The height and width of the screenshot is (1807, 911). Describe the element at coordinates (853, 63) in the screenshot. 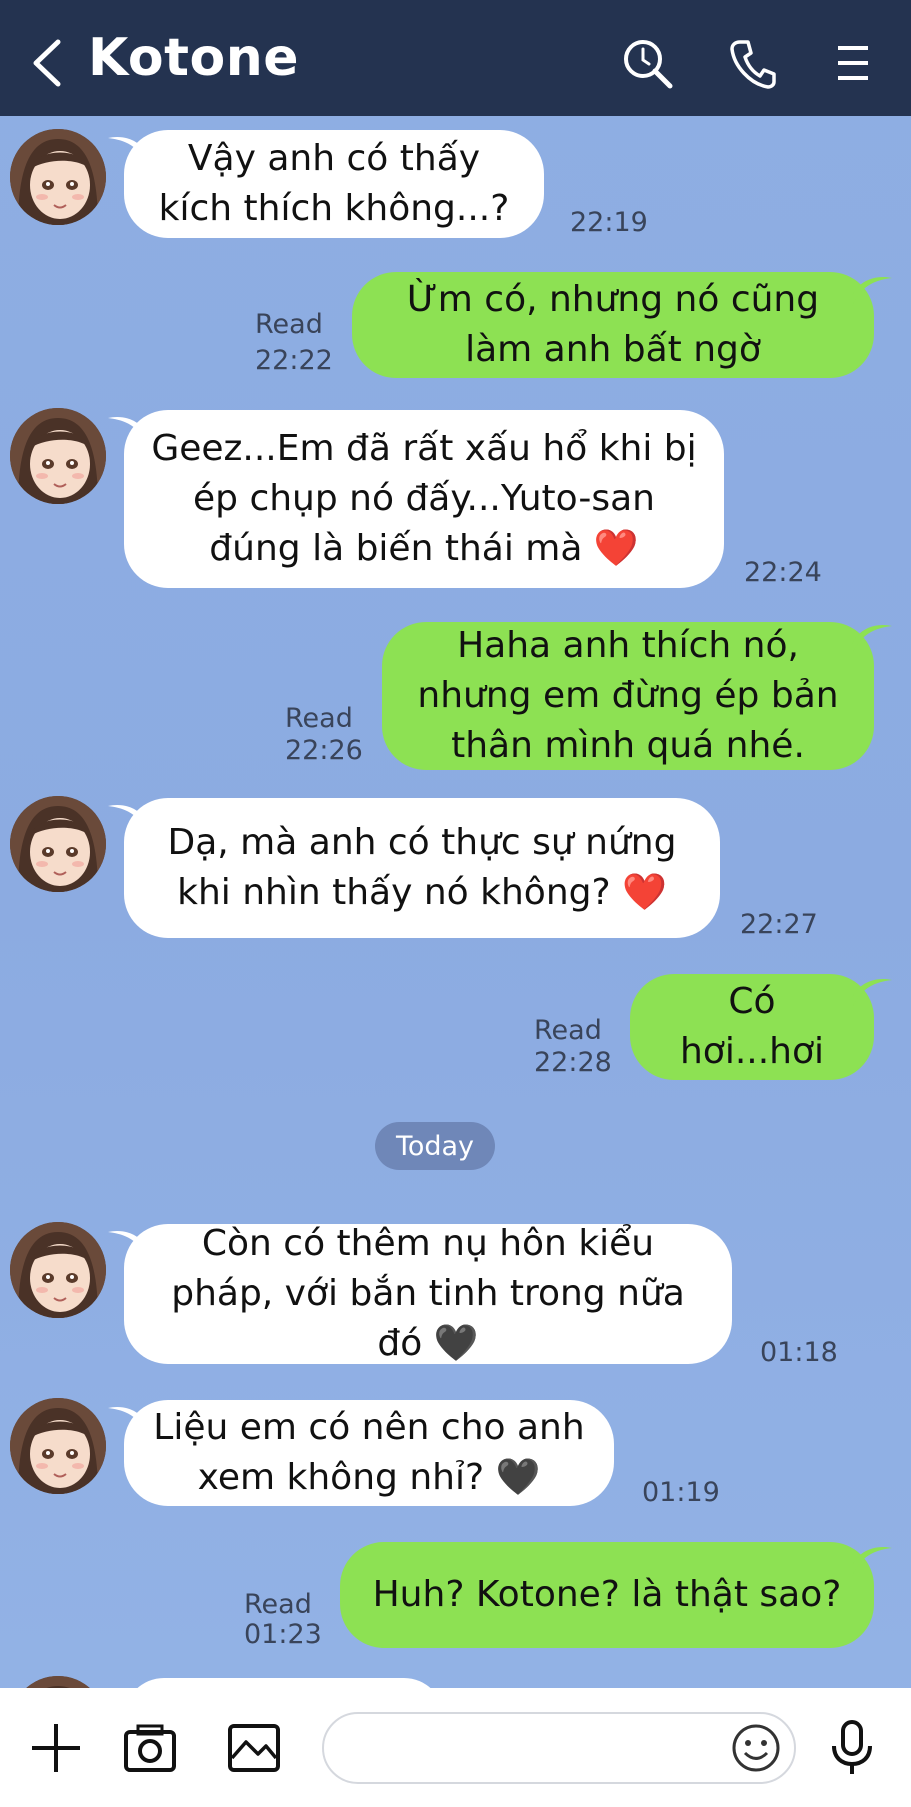

I see `menu-icon` at that location.